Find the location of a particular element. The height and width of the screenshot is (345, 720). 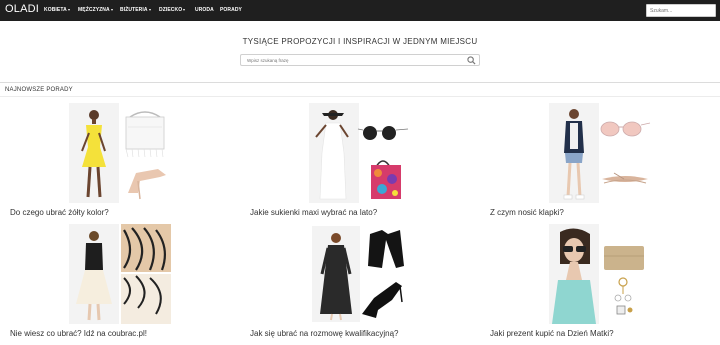

article-card: Jaki prezent kupić na Dzień Matki? is located at coordinates (605, 284).